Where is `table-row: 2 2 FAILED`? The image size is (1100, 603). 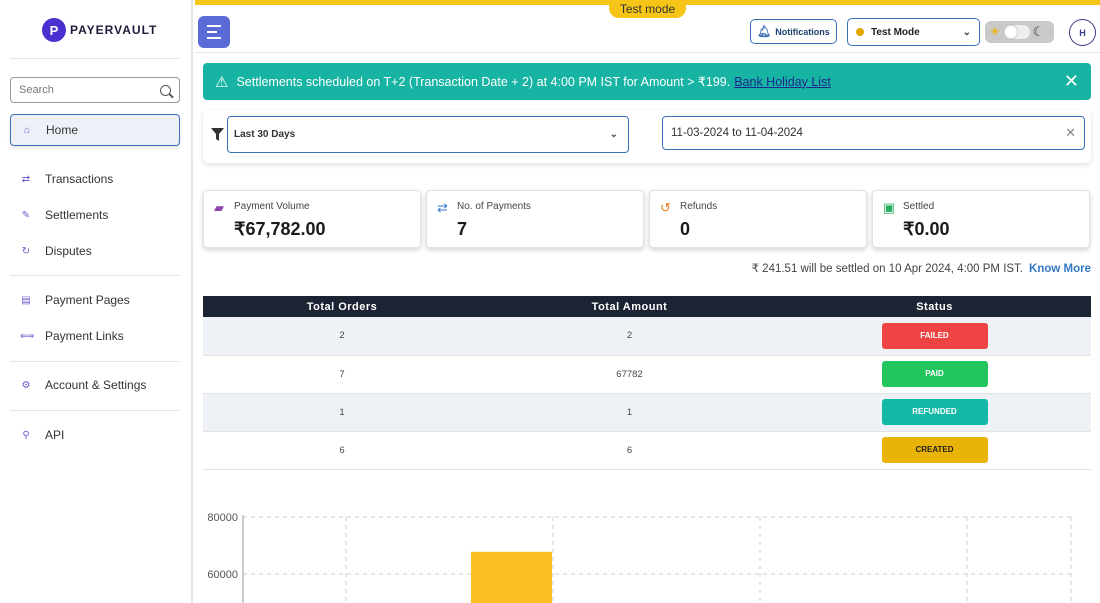 table-row: 2 2 FAILED is located at coordinates (647, 336).